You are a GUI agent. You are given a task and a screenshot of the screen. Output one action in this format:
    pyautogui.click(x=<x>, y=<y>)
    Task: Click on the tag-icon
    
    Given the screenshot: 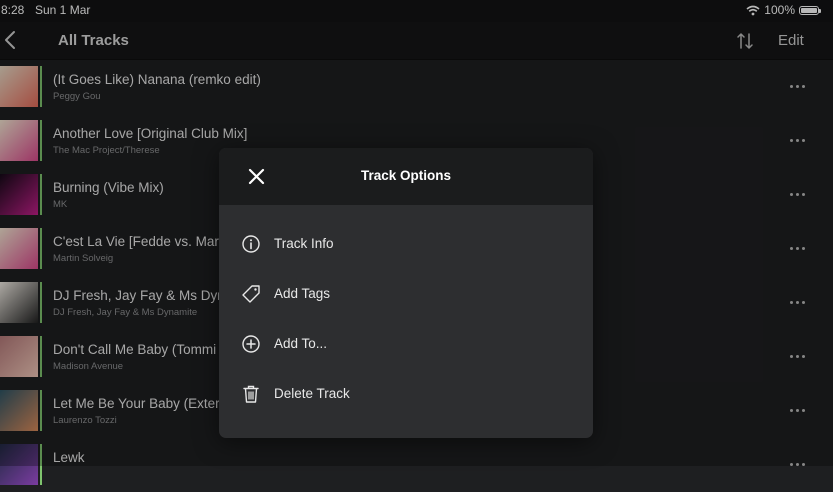 What is the action you would take?
    pyautogui.click(x=251, y=294)
    